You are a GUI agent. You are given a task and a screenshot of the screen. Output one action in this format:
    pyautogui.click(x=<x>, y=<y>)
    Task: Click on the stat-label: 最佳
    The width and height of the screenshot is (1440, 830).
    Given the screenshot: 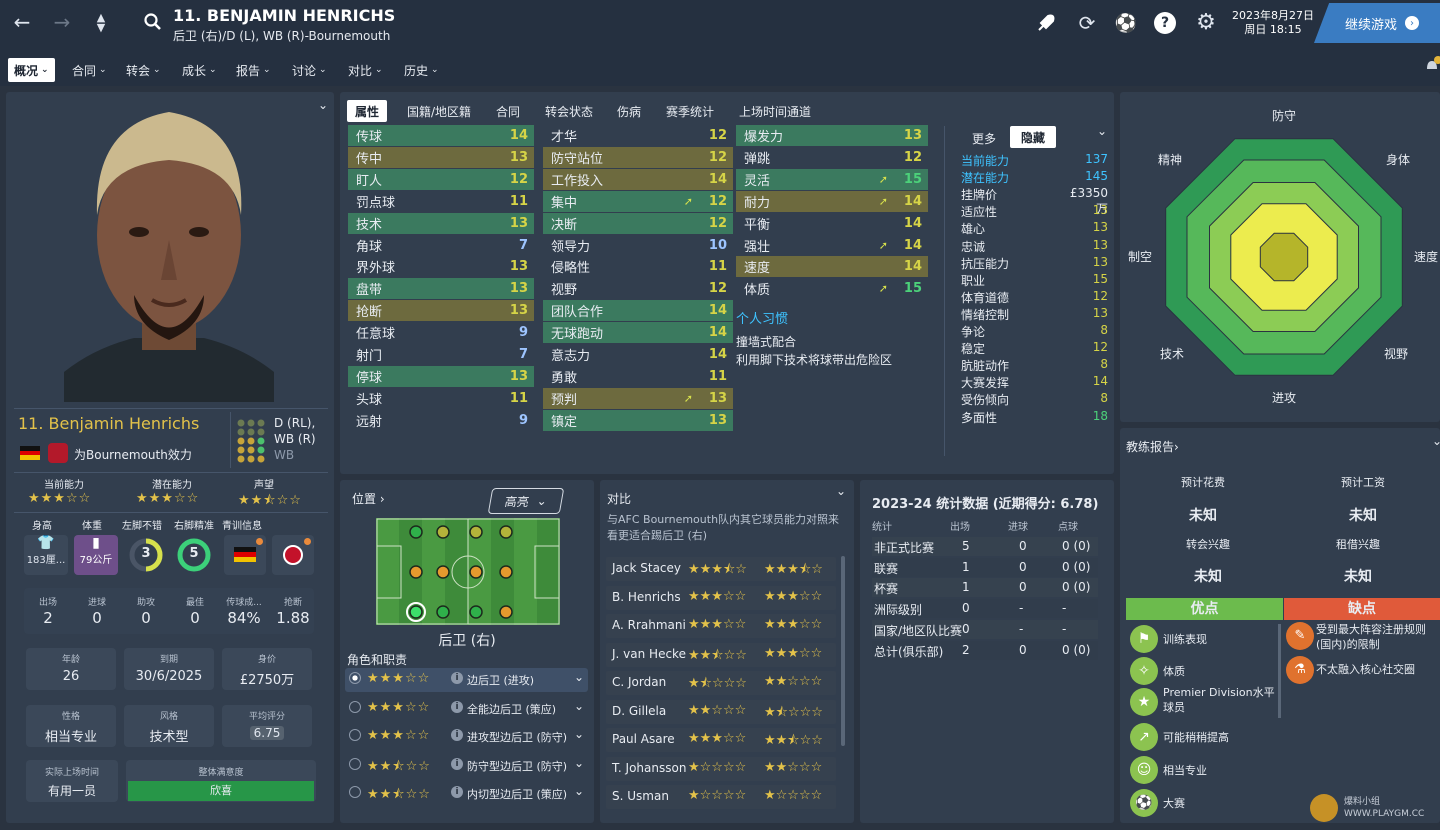 What is the action you would take?
    pyautogui.click(x=194, y=603)
    